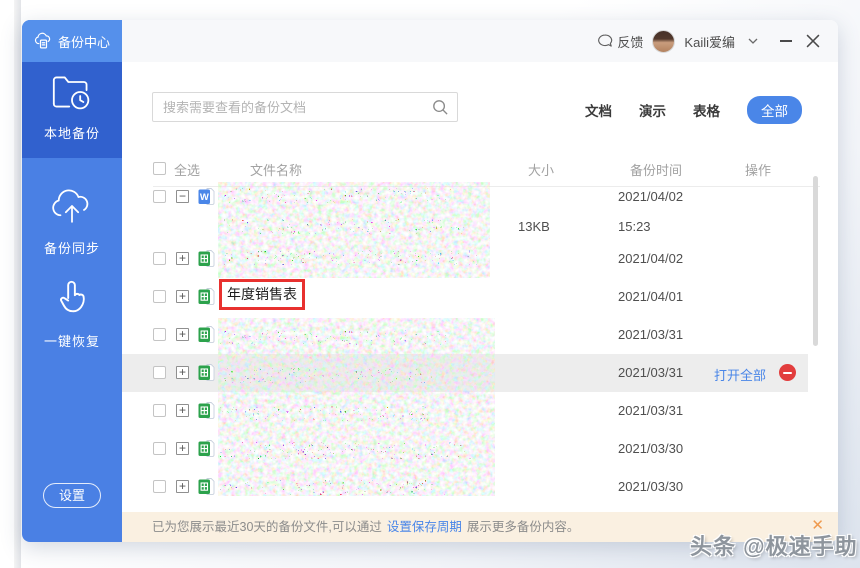  I want to click on search-icon, so click(440, 110).